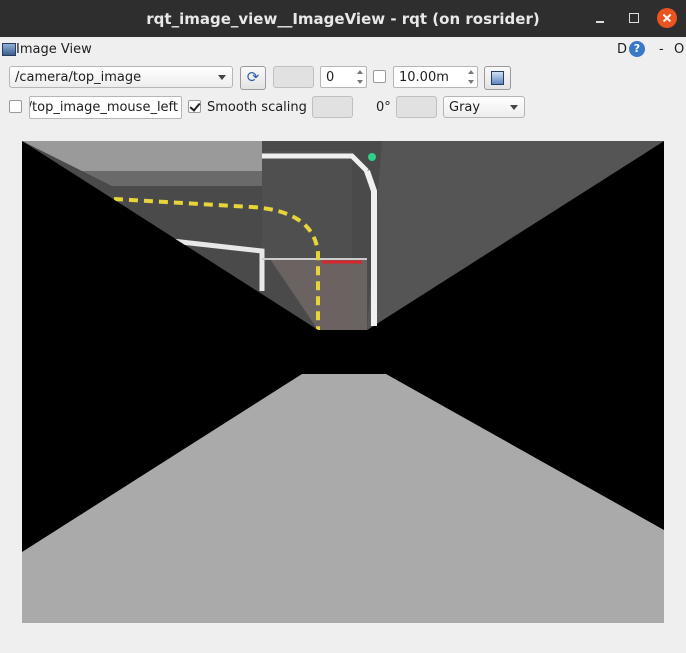 The width and height of the screenshot is (686, 653). Describe the element at coordinates (679, 49) in the screenshot. I see `dock-options-button: O` at that location.